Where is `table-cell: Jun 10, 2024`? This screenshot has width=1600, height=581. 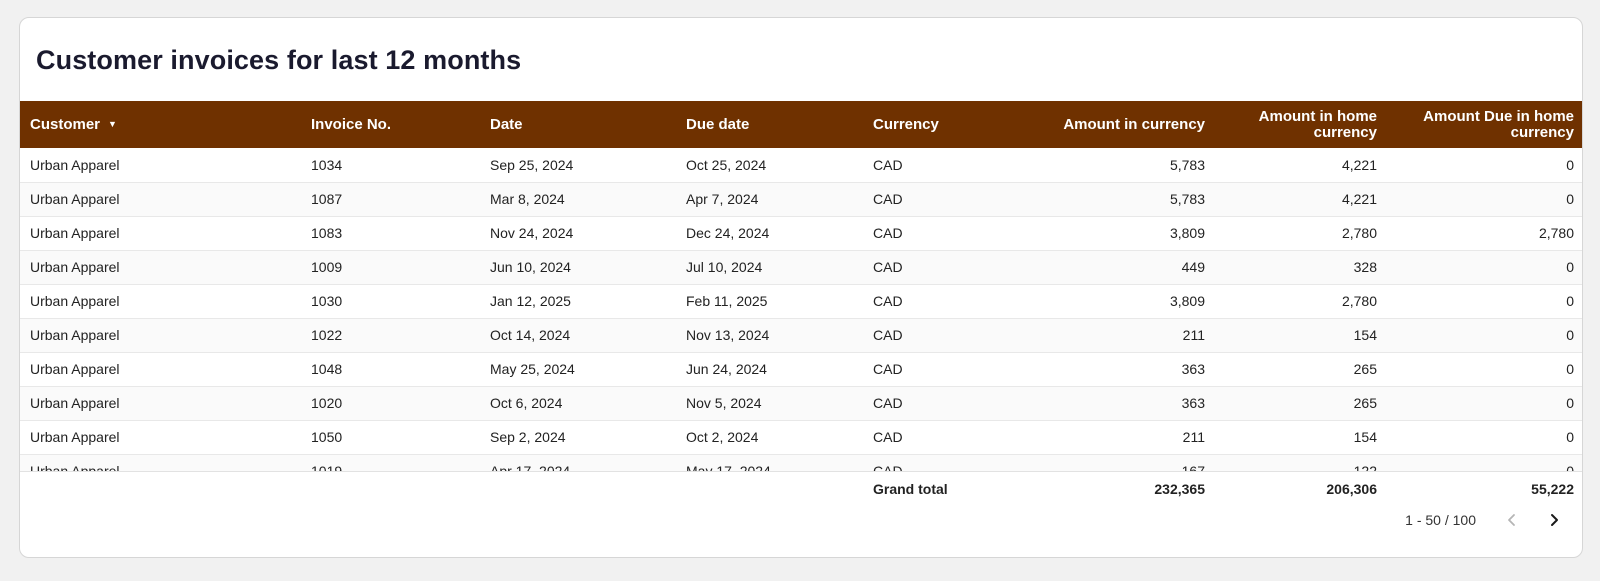 table-cell: Jun 10, 2024 is located at coordinates (578, 267).